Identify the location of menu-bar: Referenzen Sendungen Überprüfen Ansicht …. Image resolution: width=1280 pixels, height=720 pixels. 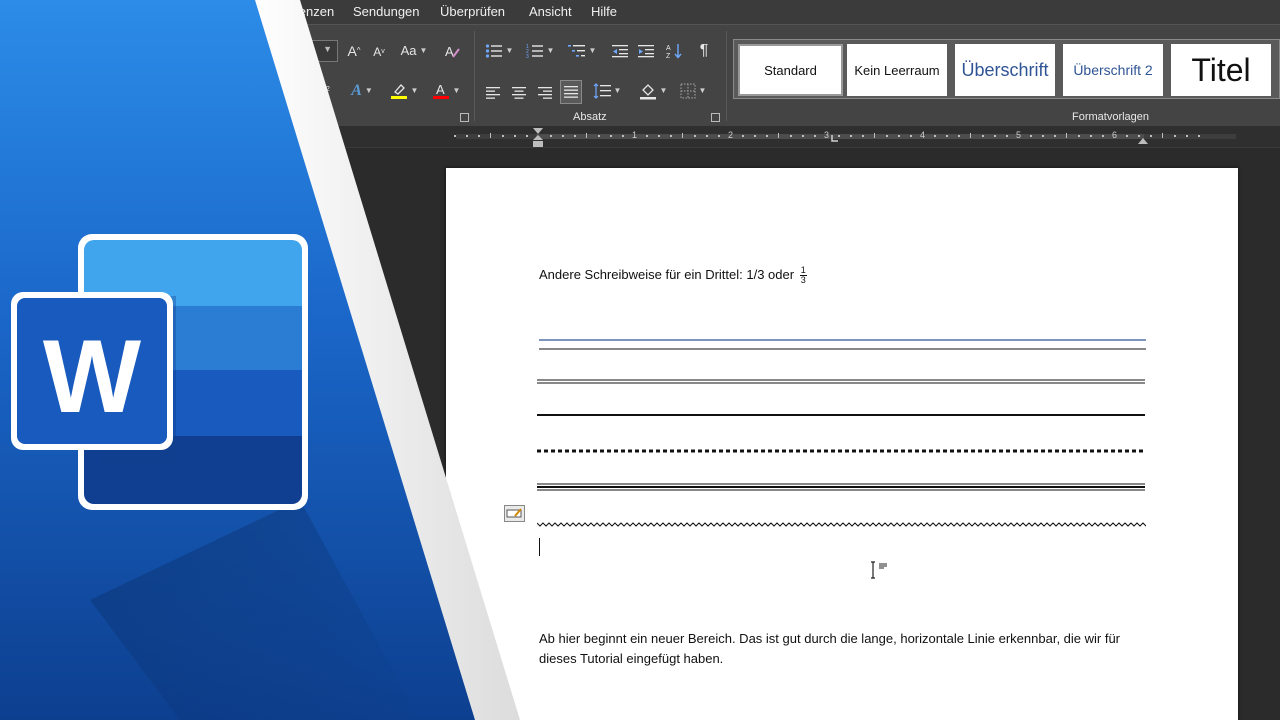
(640, 12).